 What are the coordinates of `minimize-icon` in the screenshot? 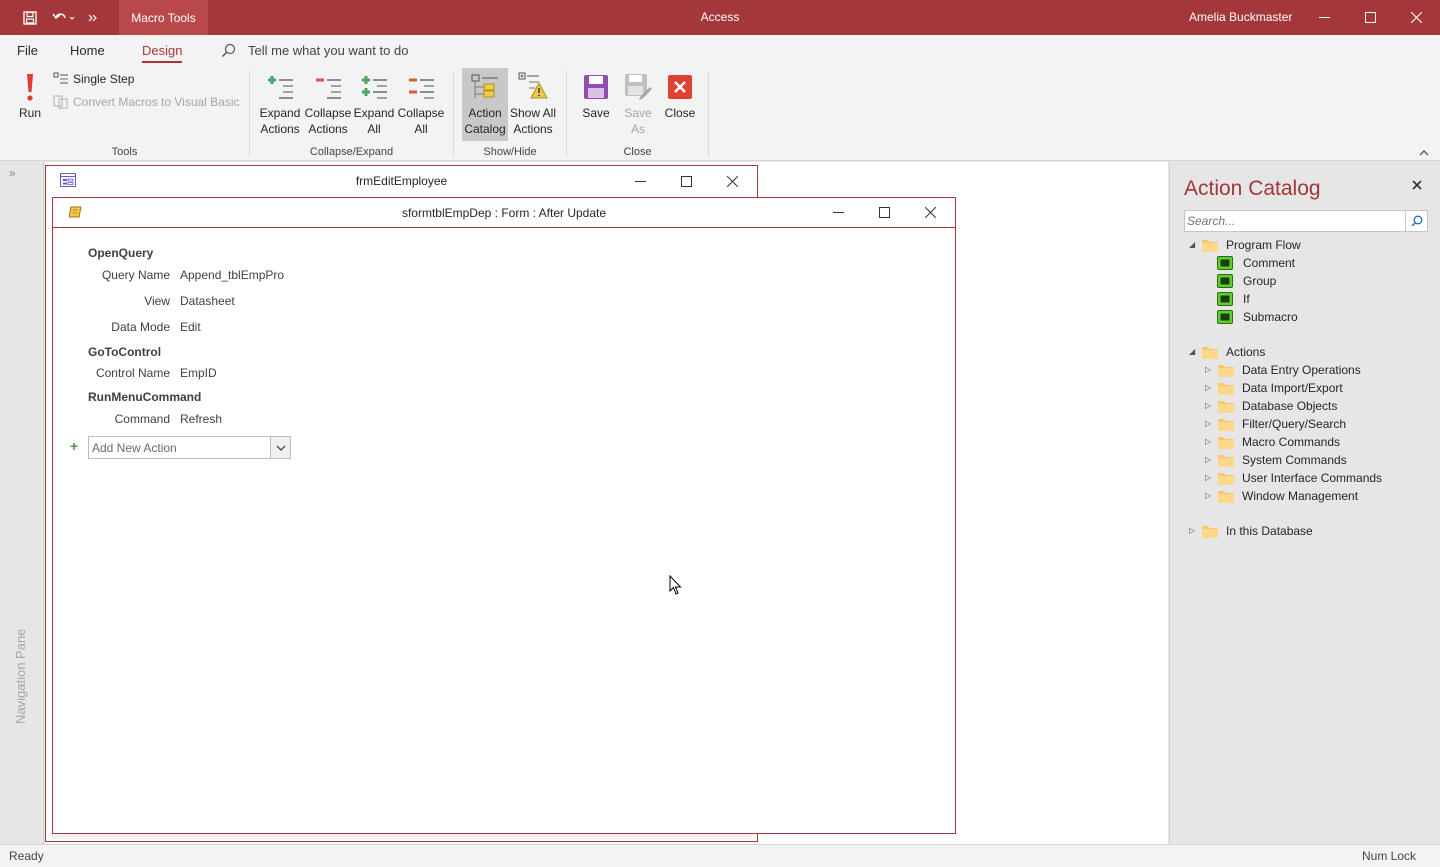 It's located at (1324, 17).